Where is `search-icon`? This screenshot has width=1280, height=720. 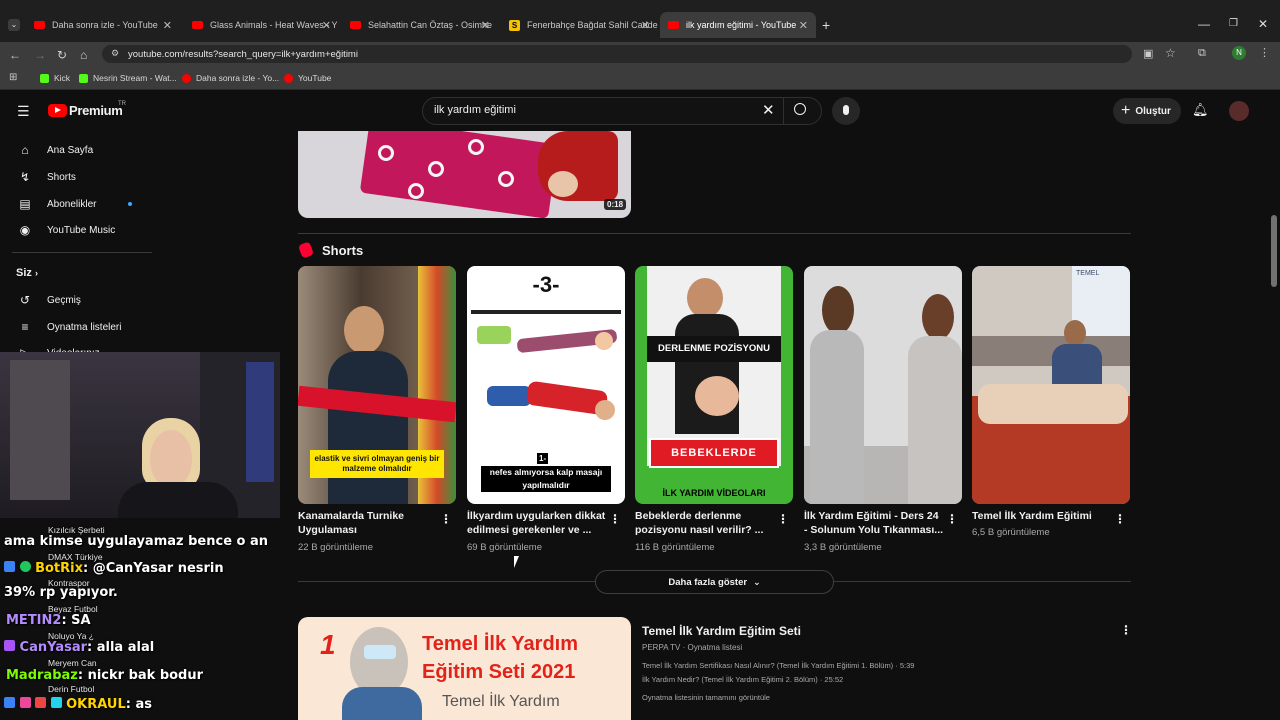
search-icon is located at coordinates (800, 109).